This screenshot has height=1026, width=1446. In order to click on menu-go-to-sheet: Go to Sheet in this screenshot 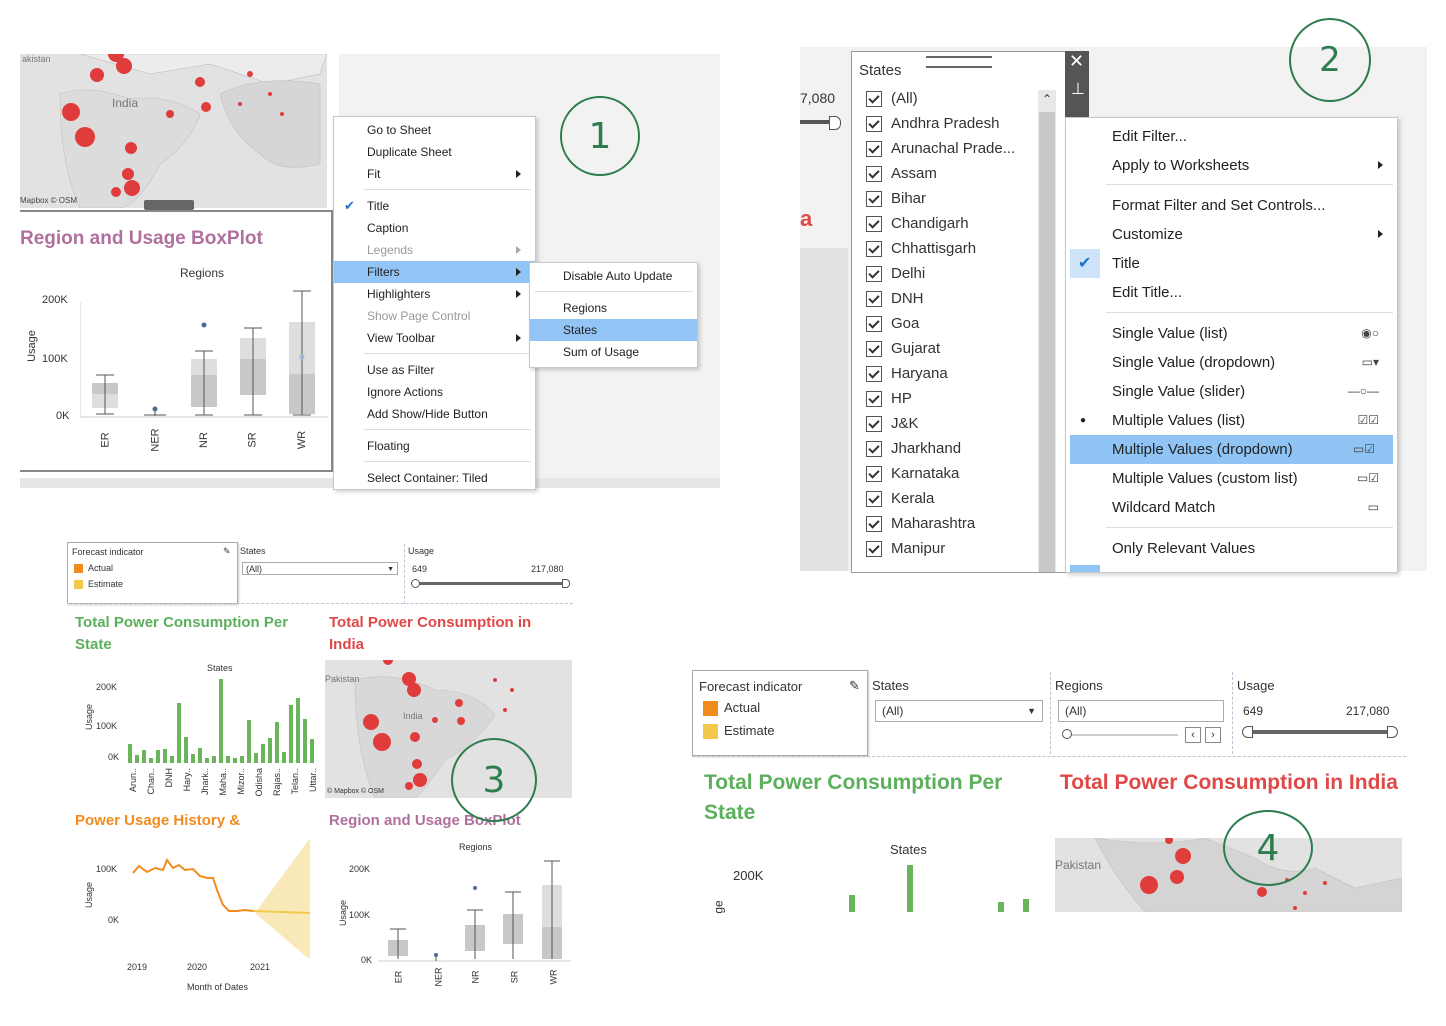, I will do `click(434, 130)`.